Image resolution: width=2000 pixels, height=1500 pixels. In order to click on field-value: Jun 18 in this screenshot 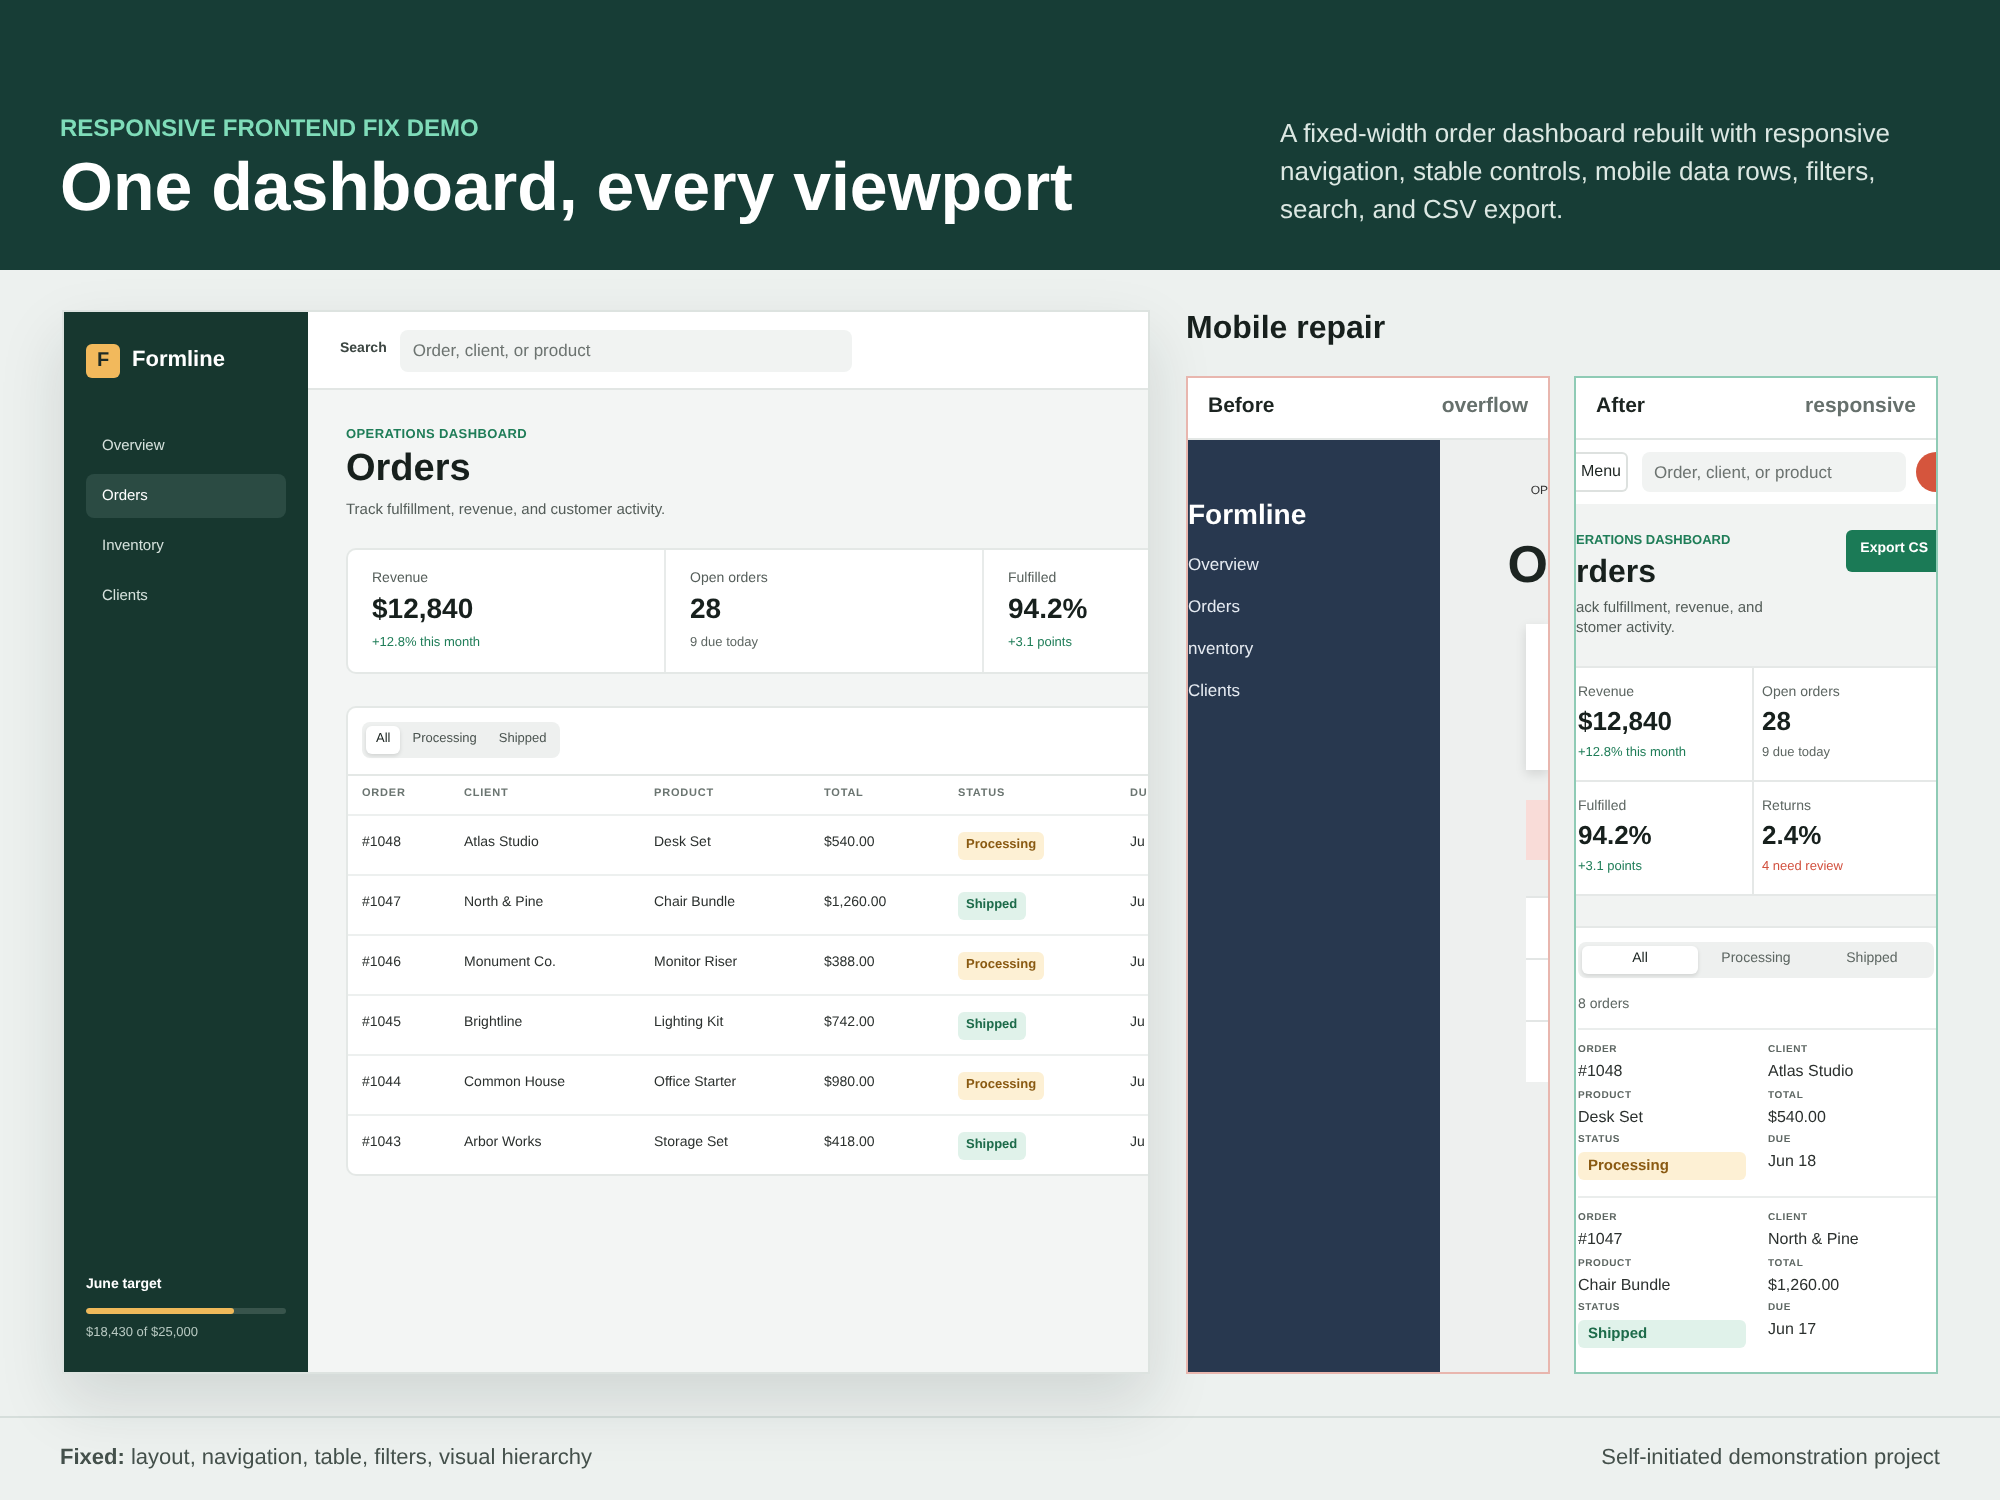, I will do `click(1793, 1161)`.